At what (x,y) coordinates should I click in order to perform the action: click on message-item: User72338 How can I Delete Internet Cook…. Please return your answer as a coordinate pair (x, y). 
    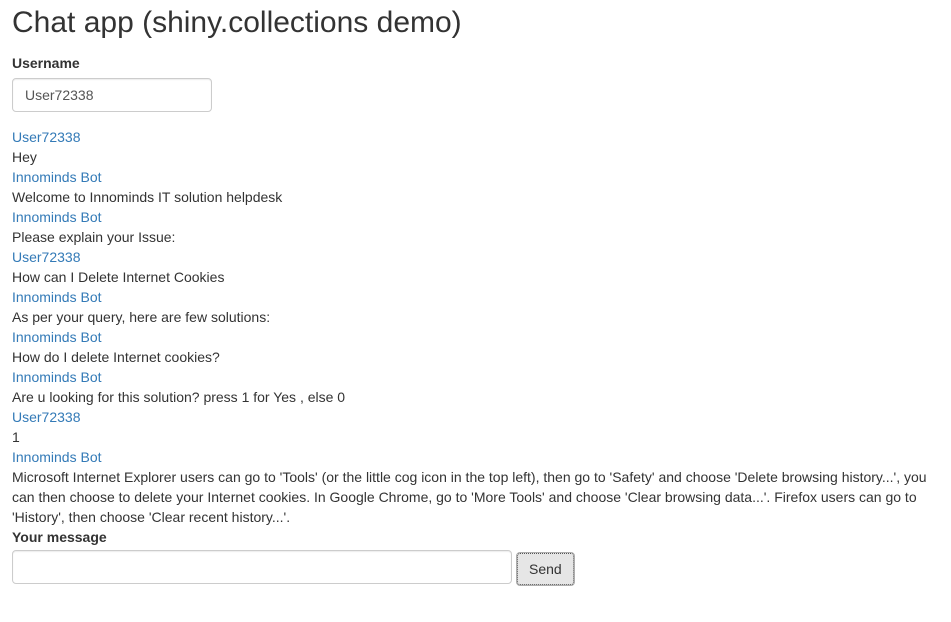
    Looking at the image, I should click on (475, 267).